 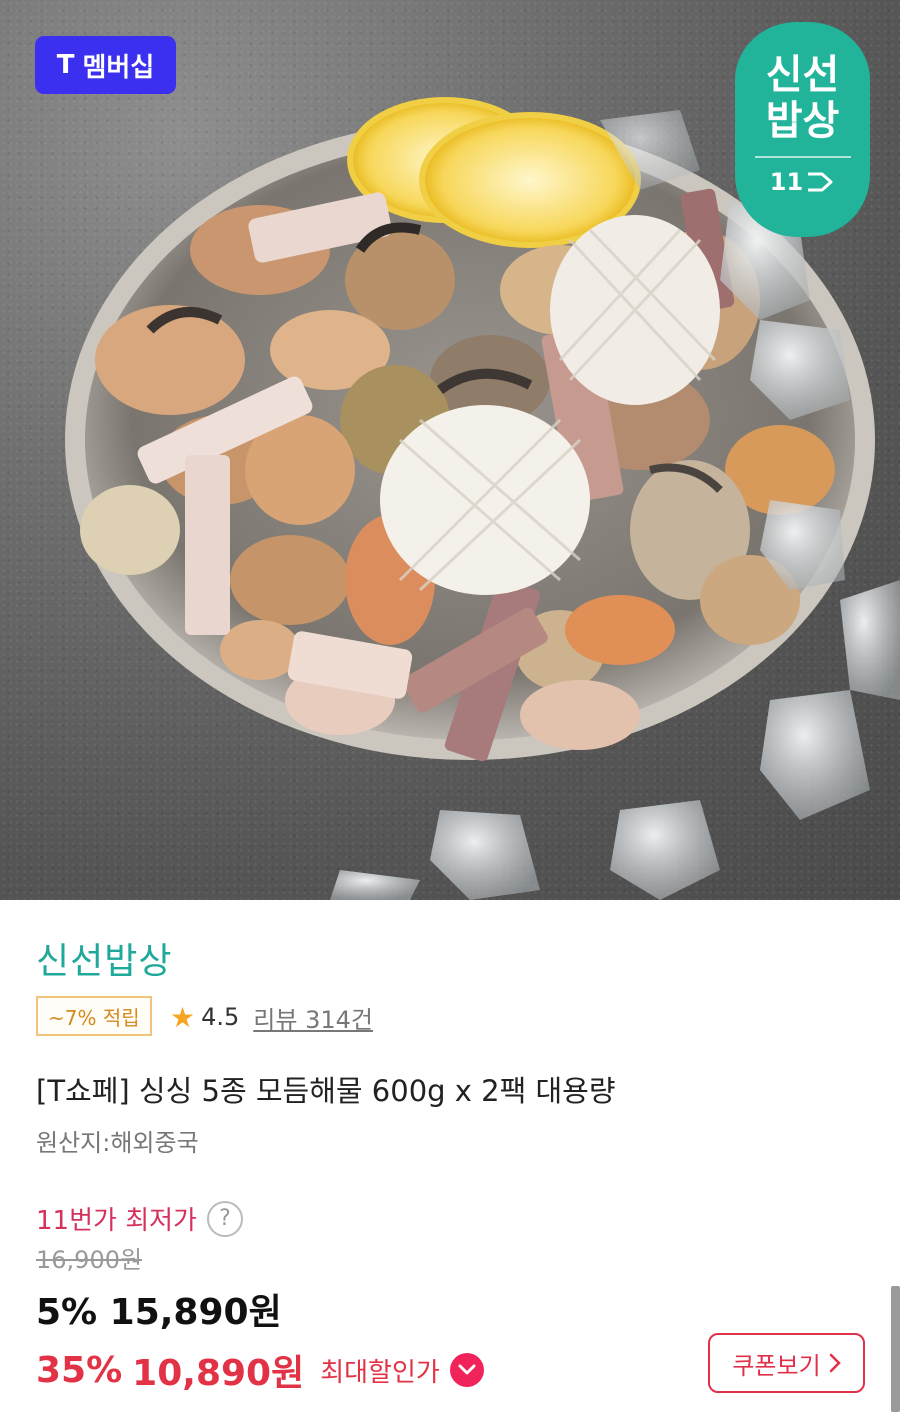 I want to click on max-discount-percent: 35%, so click(x=79, y=1370).